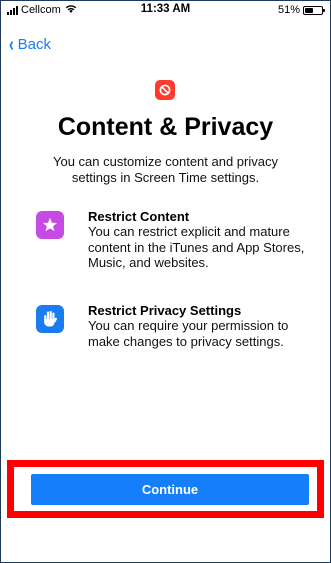  Describe the element at coordinates (165, 11) in the screenshot. I see `status-bar: Cellcom 11:33 AM 51%` at that location.